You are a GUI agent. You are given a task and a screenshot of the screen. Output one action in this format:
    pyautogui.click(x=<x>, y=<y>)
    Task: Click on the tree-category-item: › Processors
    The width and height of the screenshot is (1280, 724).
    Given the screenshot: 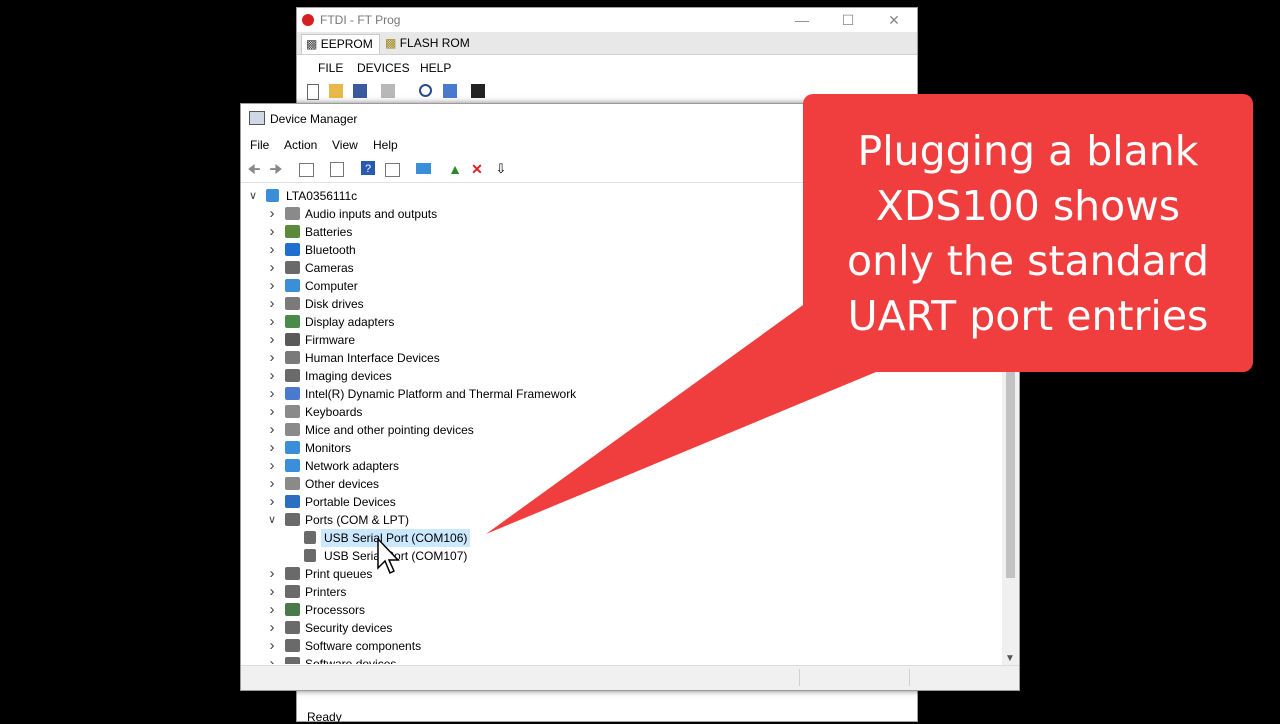 What is the action you would take?
    pyautogui.click(x=517, y=610)
    